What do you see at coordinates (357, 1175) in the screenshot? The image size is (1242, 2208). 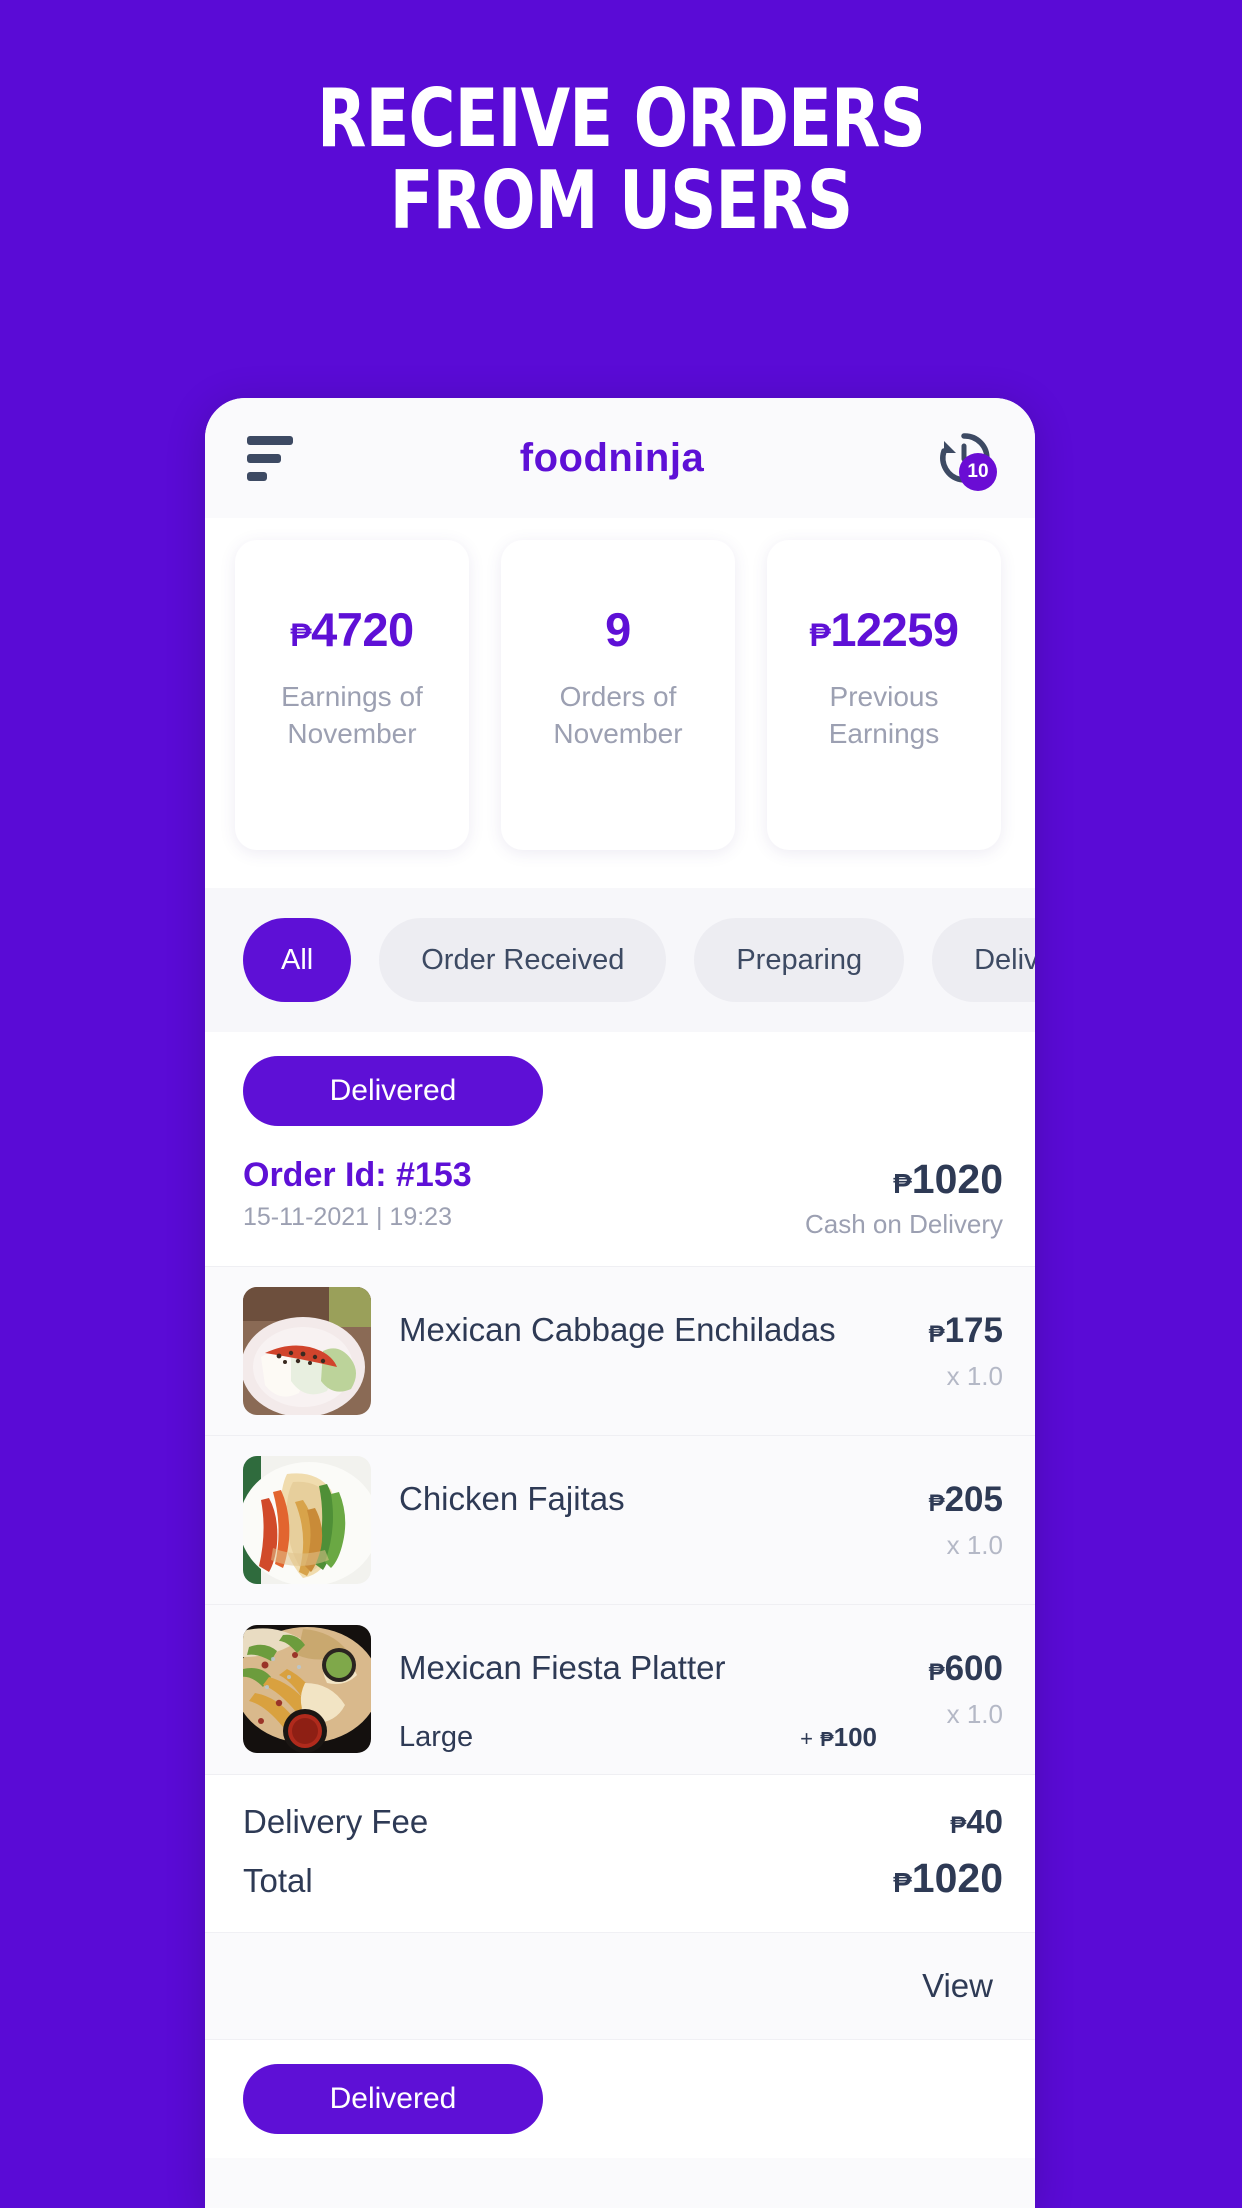 I see `order-id: Order Id: #153` at bounding box center [357, 1175].